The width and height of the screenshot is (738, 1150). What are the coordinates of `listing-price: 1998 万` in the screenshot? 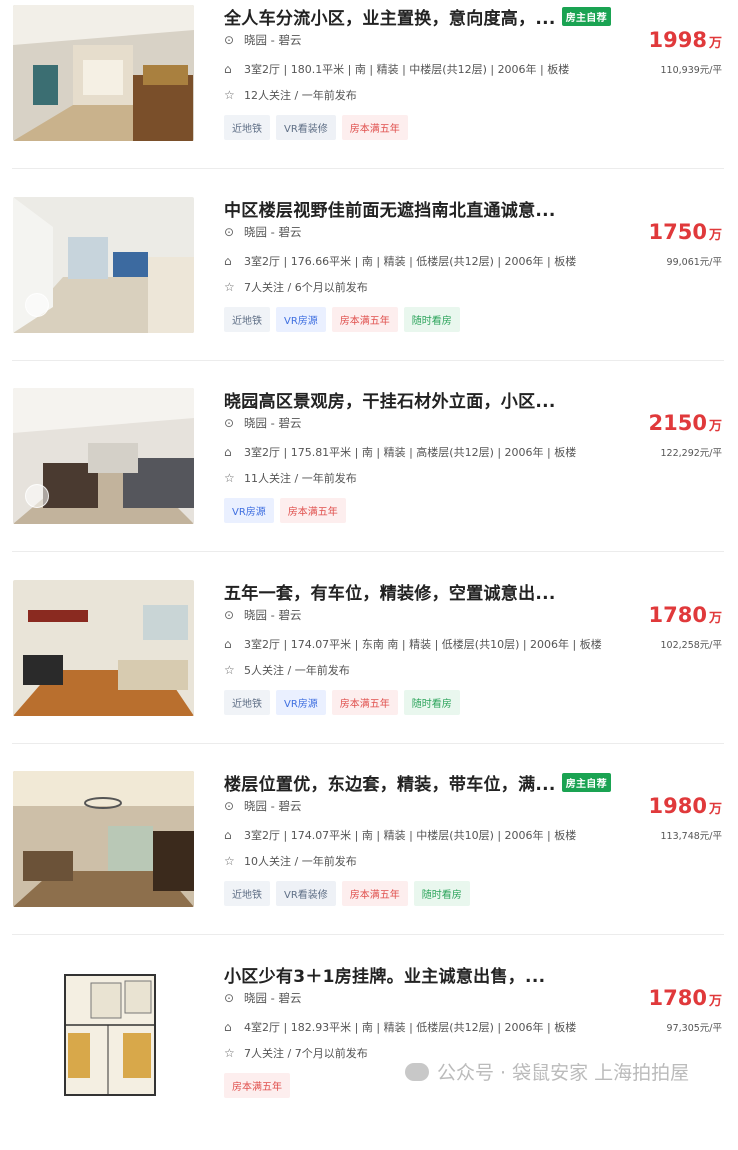 It's located at (685, 40).